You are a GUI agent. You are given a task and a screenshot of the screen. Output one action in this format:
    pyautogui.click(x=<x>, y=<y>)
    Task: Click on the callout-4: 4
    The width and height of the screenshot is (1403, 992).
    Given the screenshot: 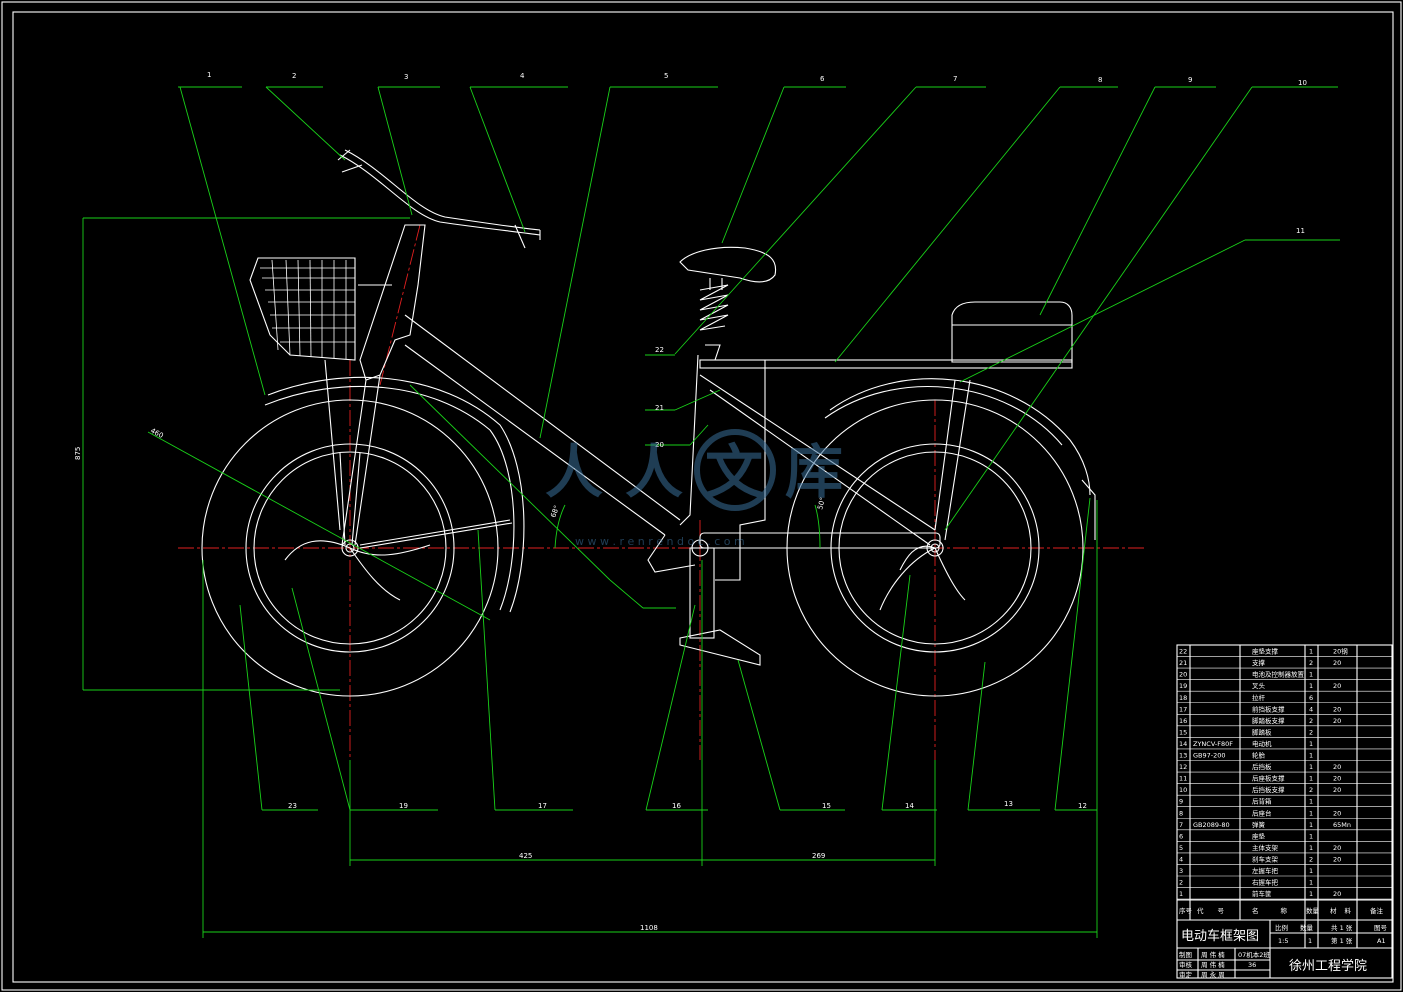 What is the action you would take?
    pyautogui.click(x=522, y=76)
    